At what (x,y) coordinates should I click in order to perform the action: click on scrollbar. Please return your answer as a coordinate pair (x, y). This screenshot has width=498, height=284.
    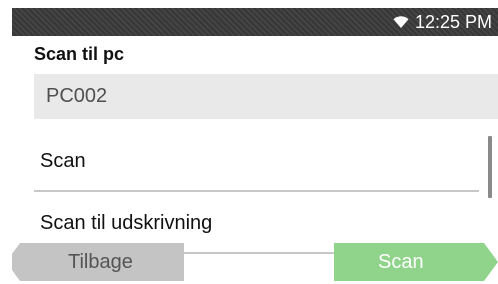
    Looking at the image, I should click on (490, 167).